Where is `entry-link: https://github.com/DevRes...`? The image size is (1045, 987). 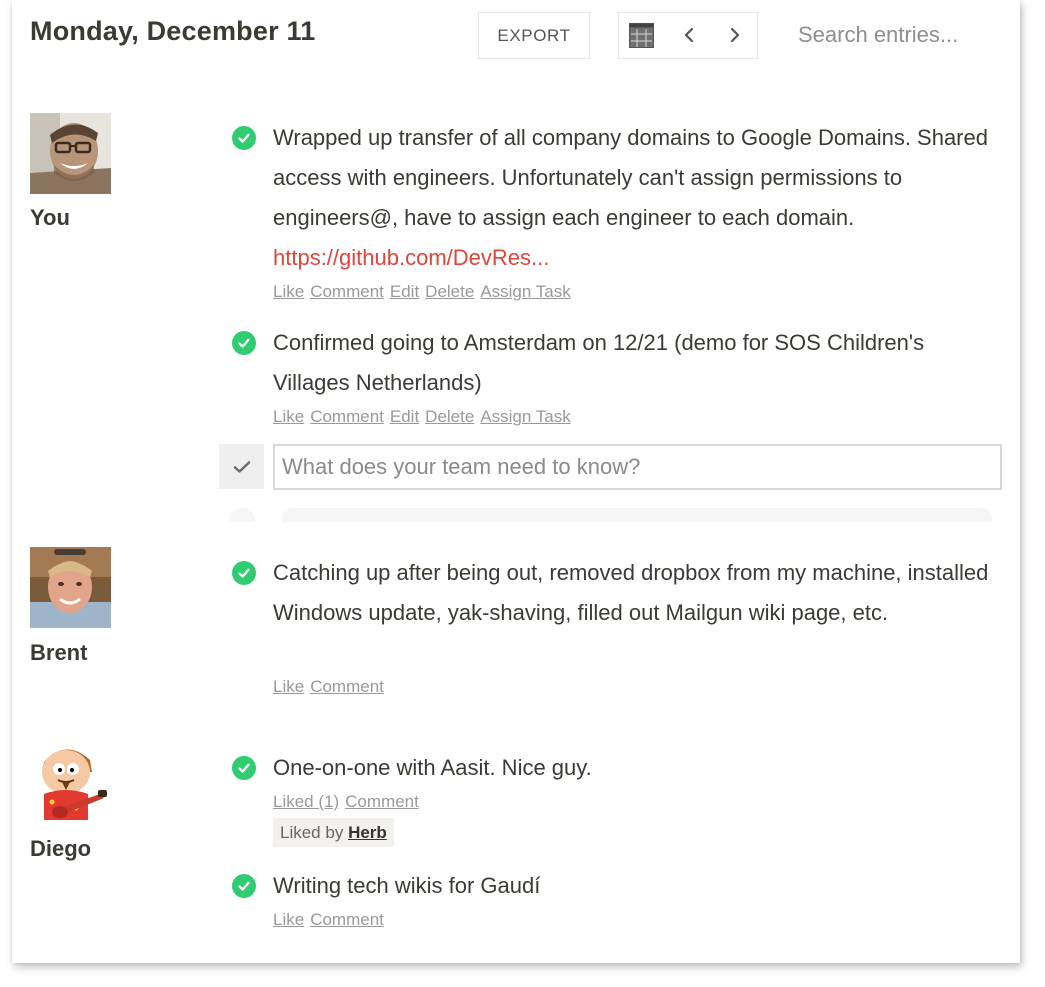 entry-link: https://github.com/DevRes... is located at coordinates (411, 257).